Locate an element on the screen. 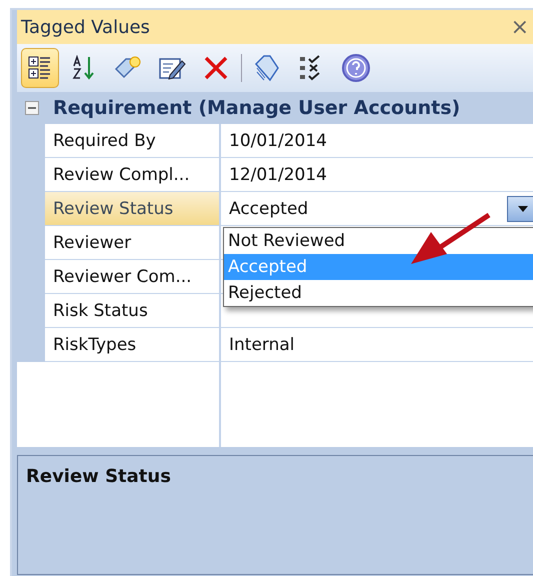 The width and height of the screenshot is (533, 576). property-name: Risk Status is located at coordinates (133, 310).